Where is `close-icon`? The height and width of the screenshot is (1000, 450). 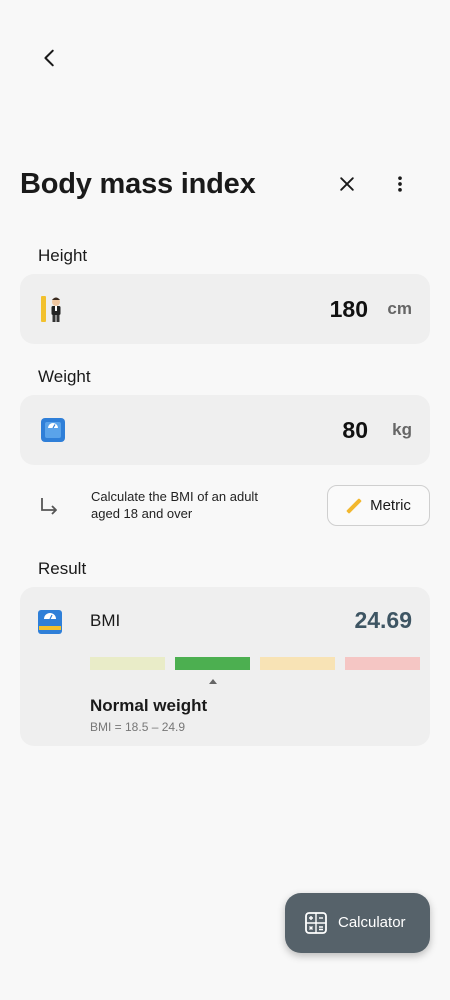
close-icon is located at coordinates (347, 184).